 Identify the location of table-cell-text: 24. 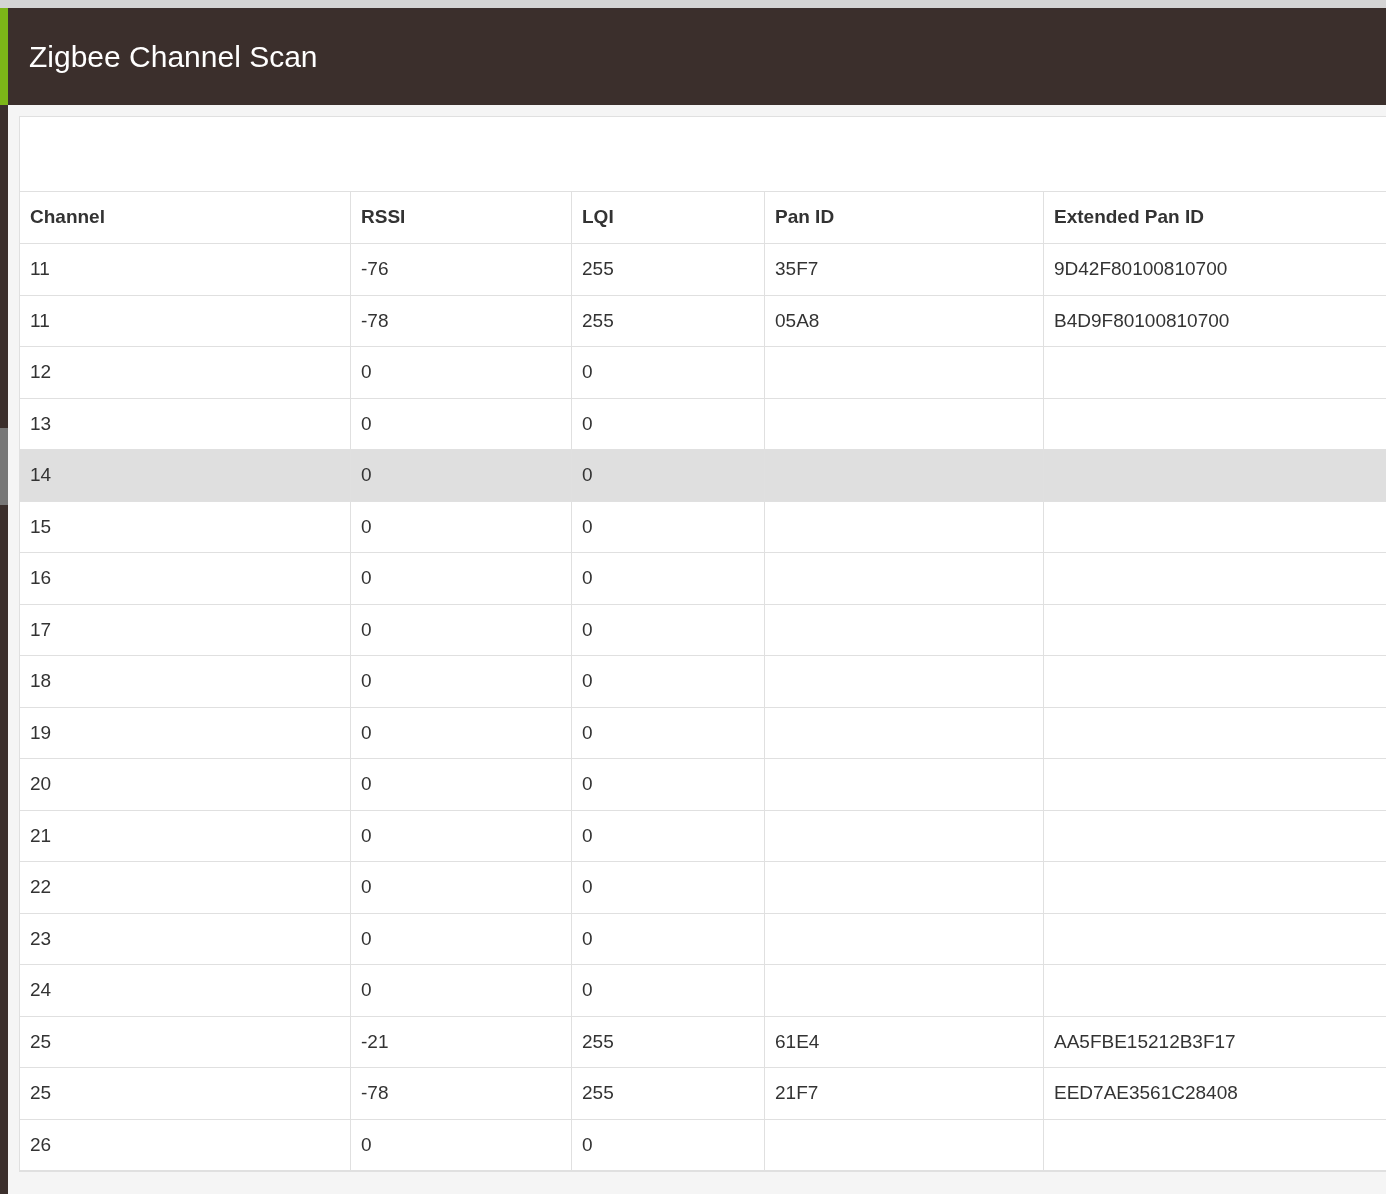
(41, 990).